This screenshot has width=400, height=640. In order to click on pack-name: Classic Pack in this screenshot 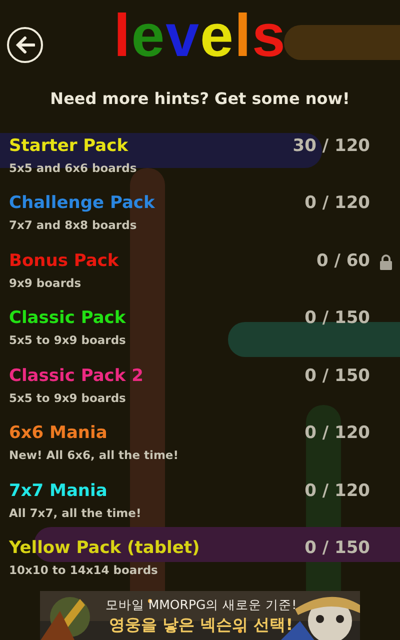, I will do `click(67, 318)`.